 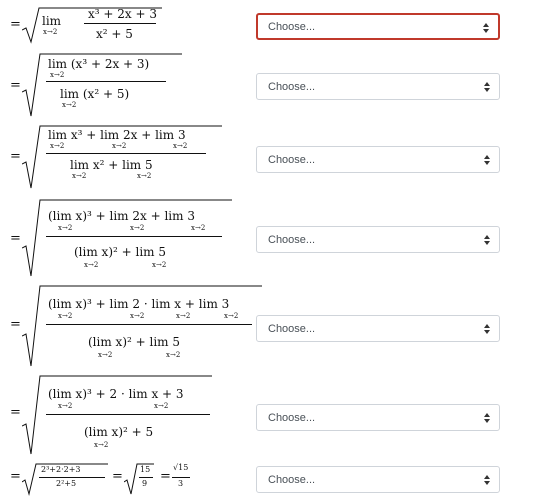 I want to click on fraction-1-numerator: 2³+2·2+3, so click(x=61, y=469).